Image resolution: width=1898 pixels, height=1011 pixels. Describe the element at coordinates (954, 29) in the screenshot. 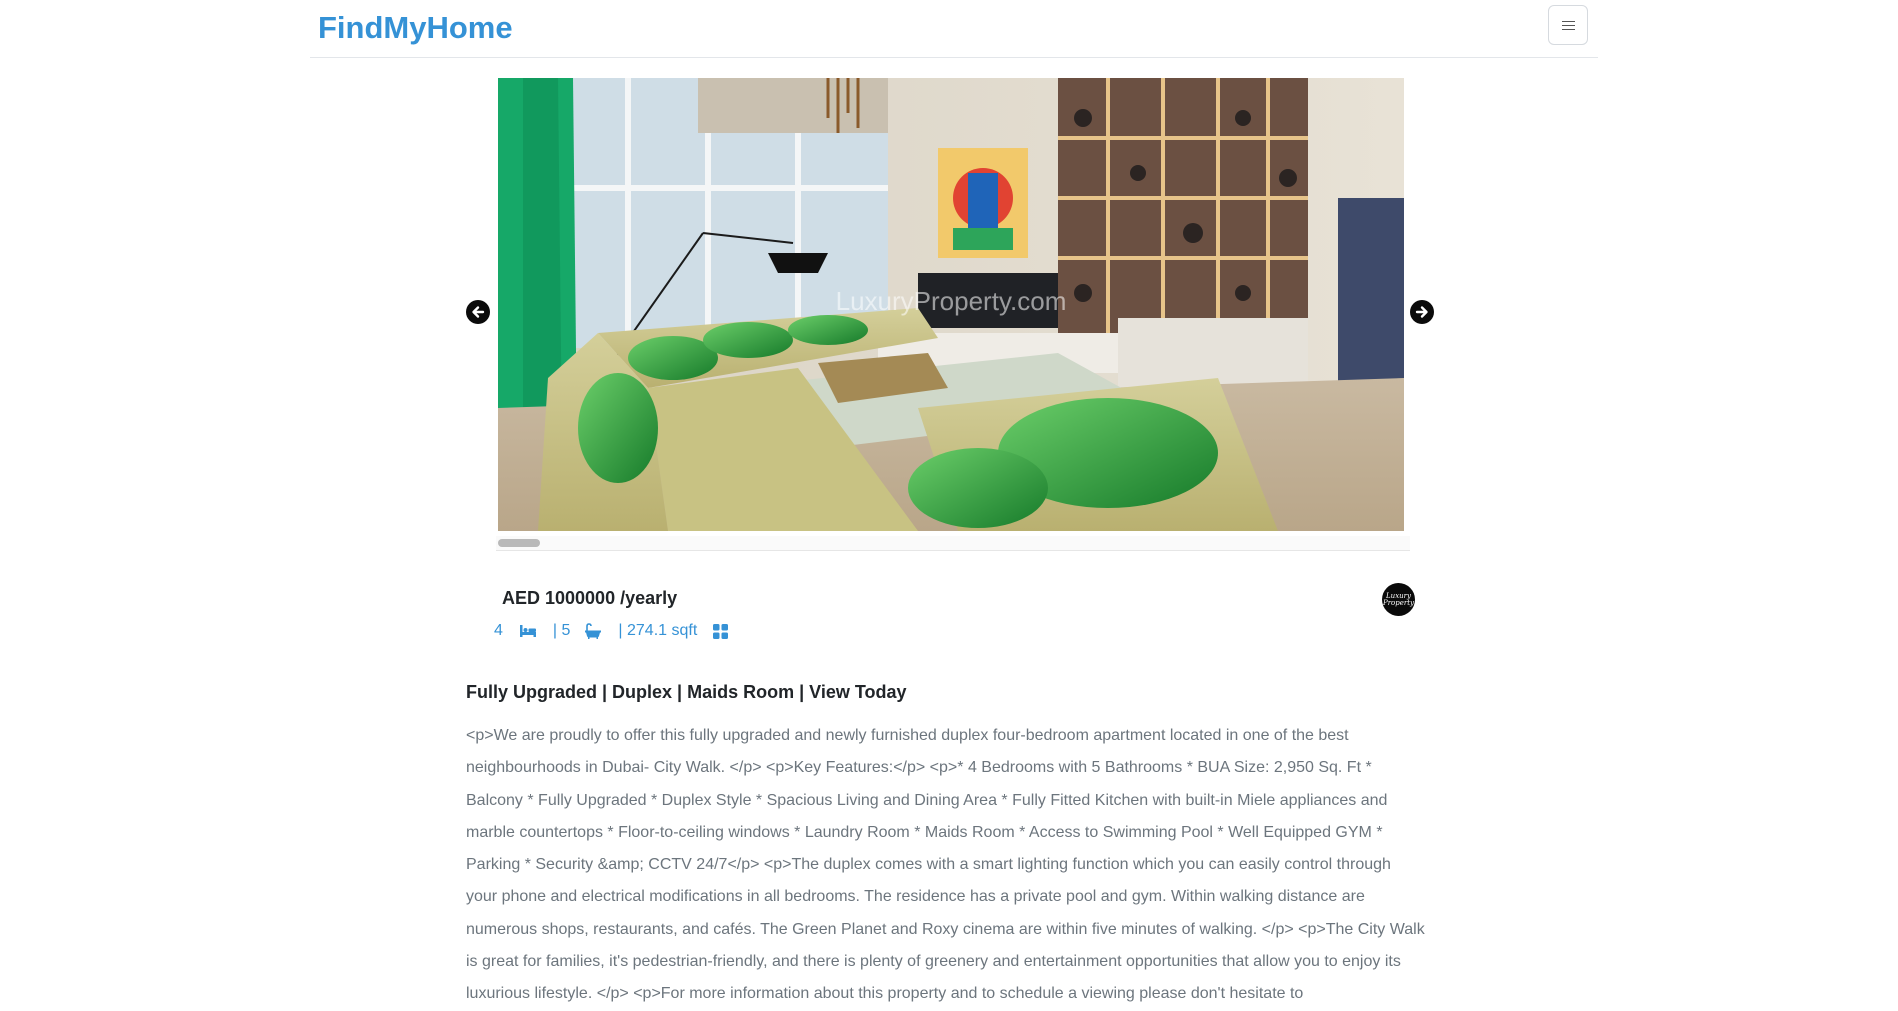

I see `top-navbar: FindMyHome` at that location.